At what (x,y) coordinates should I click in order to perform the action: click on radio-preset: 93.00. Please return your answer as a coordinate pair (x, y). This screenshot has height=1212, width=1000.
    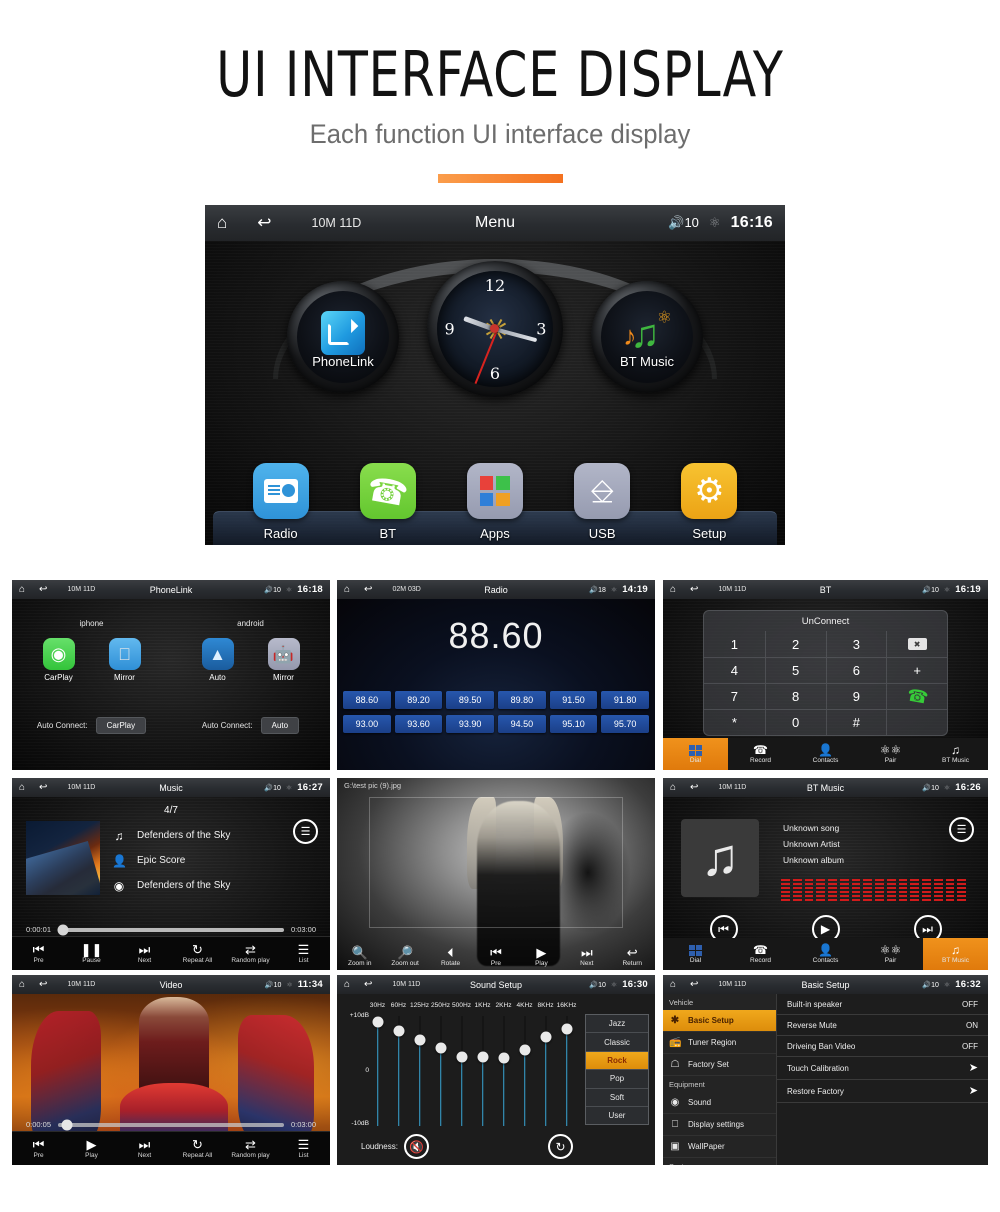
    Looking at the image, I should click on (367, 724).